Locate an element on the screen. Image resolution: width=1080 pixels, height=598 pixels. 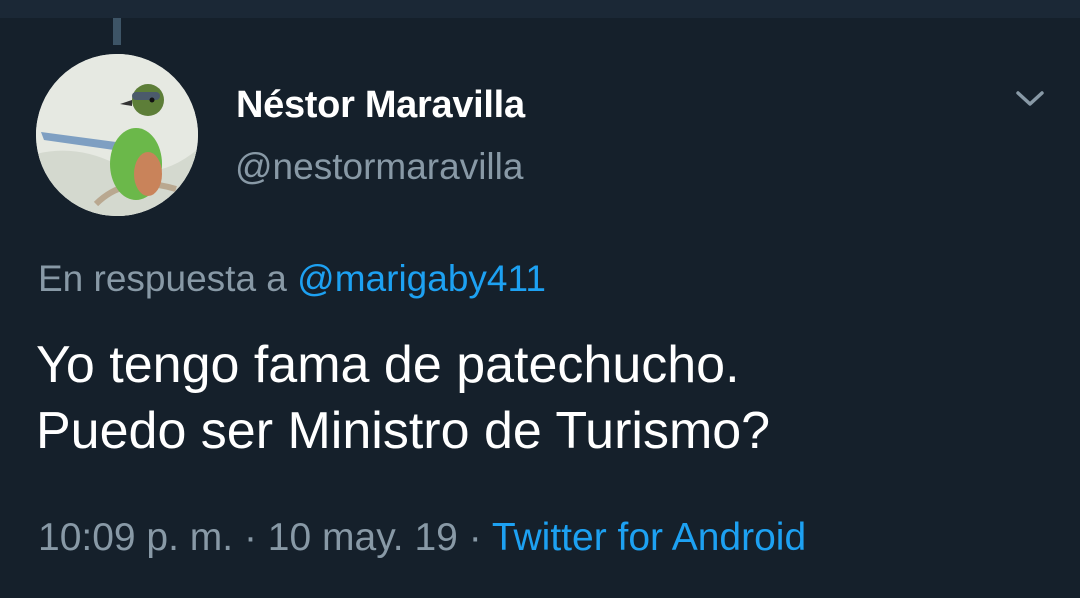
reply-context: En respuesta a @marigaby411 is located at coordinates (292, 279).